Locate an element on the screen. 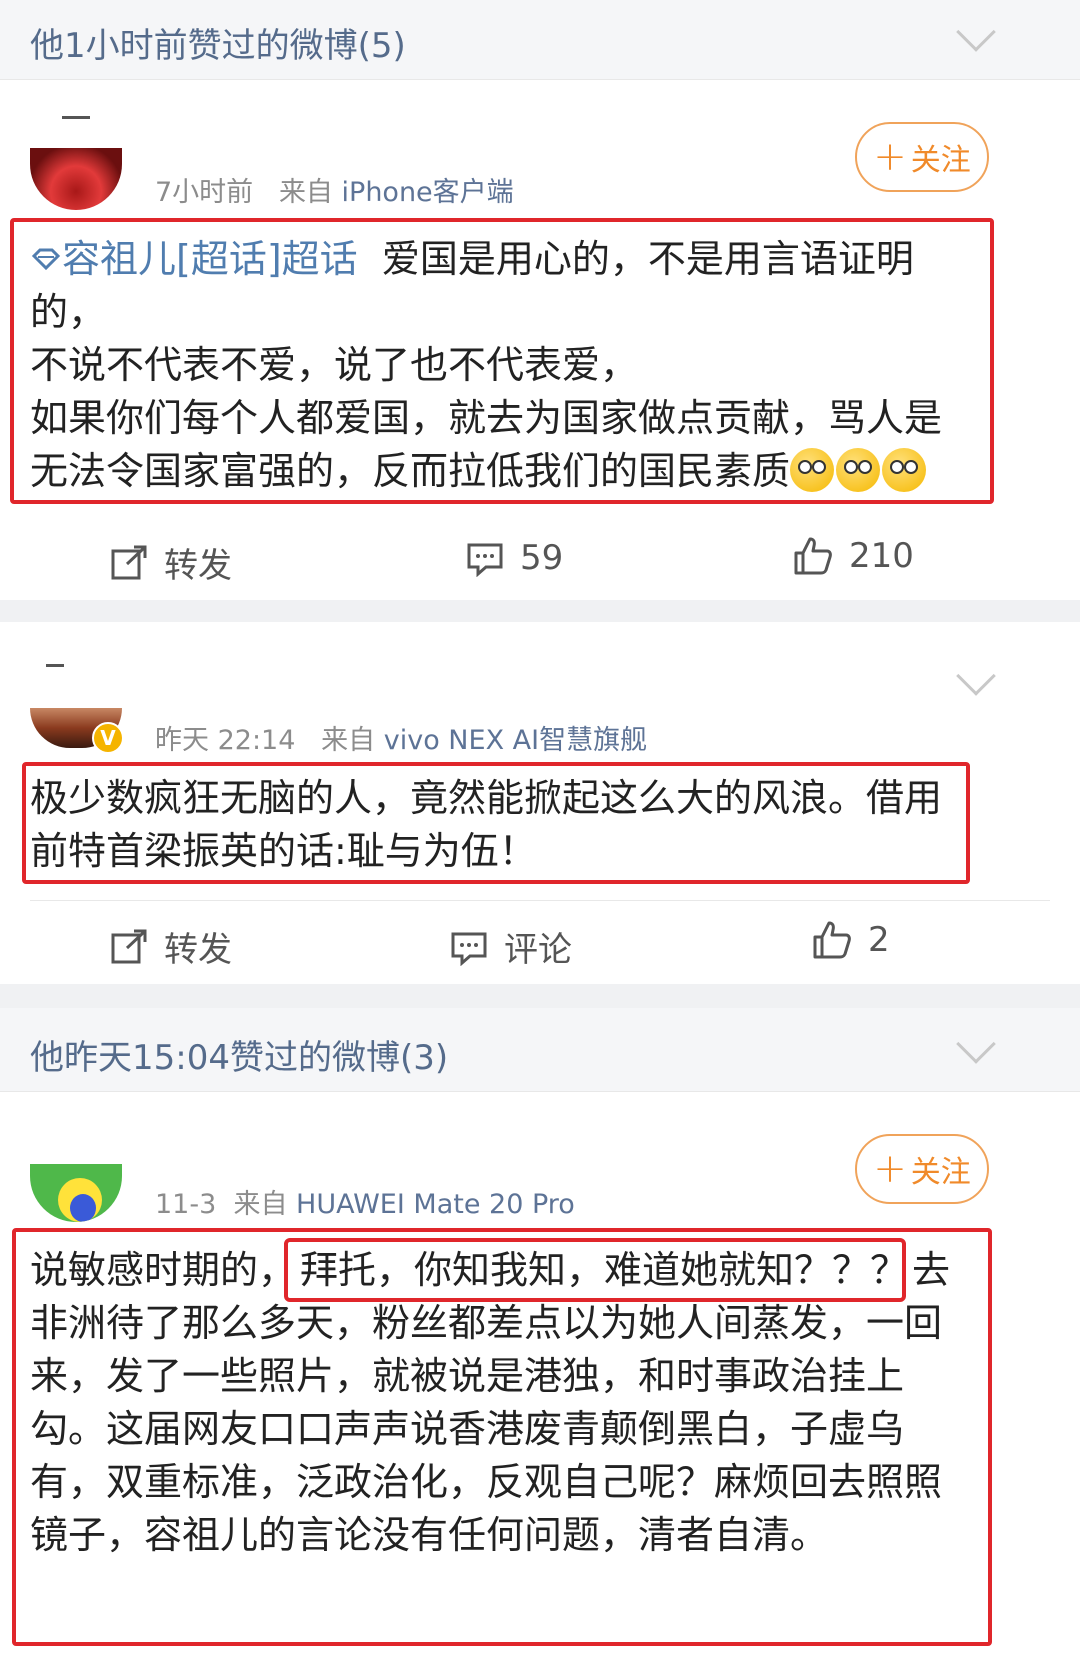 The width and height of the screenshot is (1080, 1663). post-meta: 11-3 来自 HUAWEI Mate 20 Pro is located at coordinates (365, 1201).